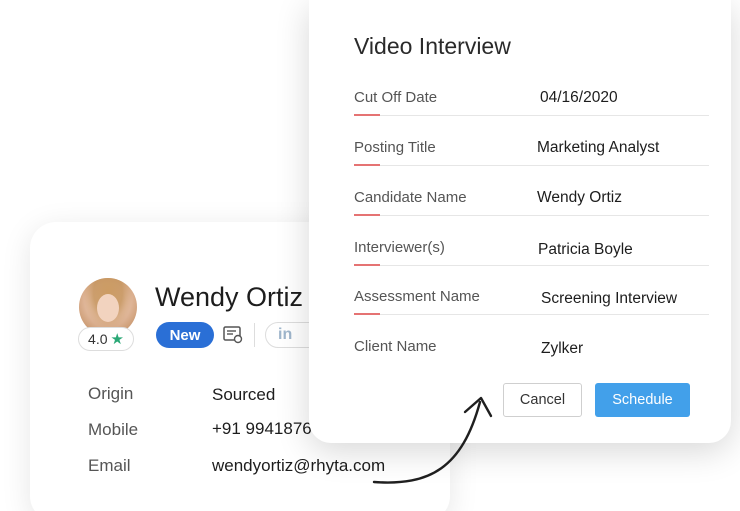 The width and height of the screenshot is (740, 511). I want to click on dialog-title: Video Interview, so click(432, 46).